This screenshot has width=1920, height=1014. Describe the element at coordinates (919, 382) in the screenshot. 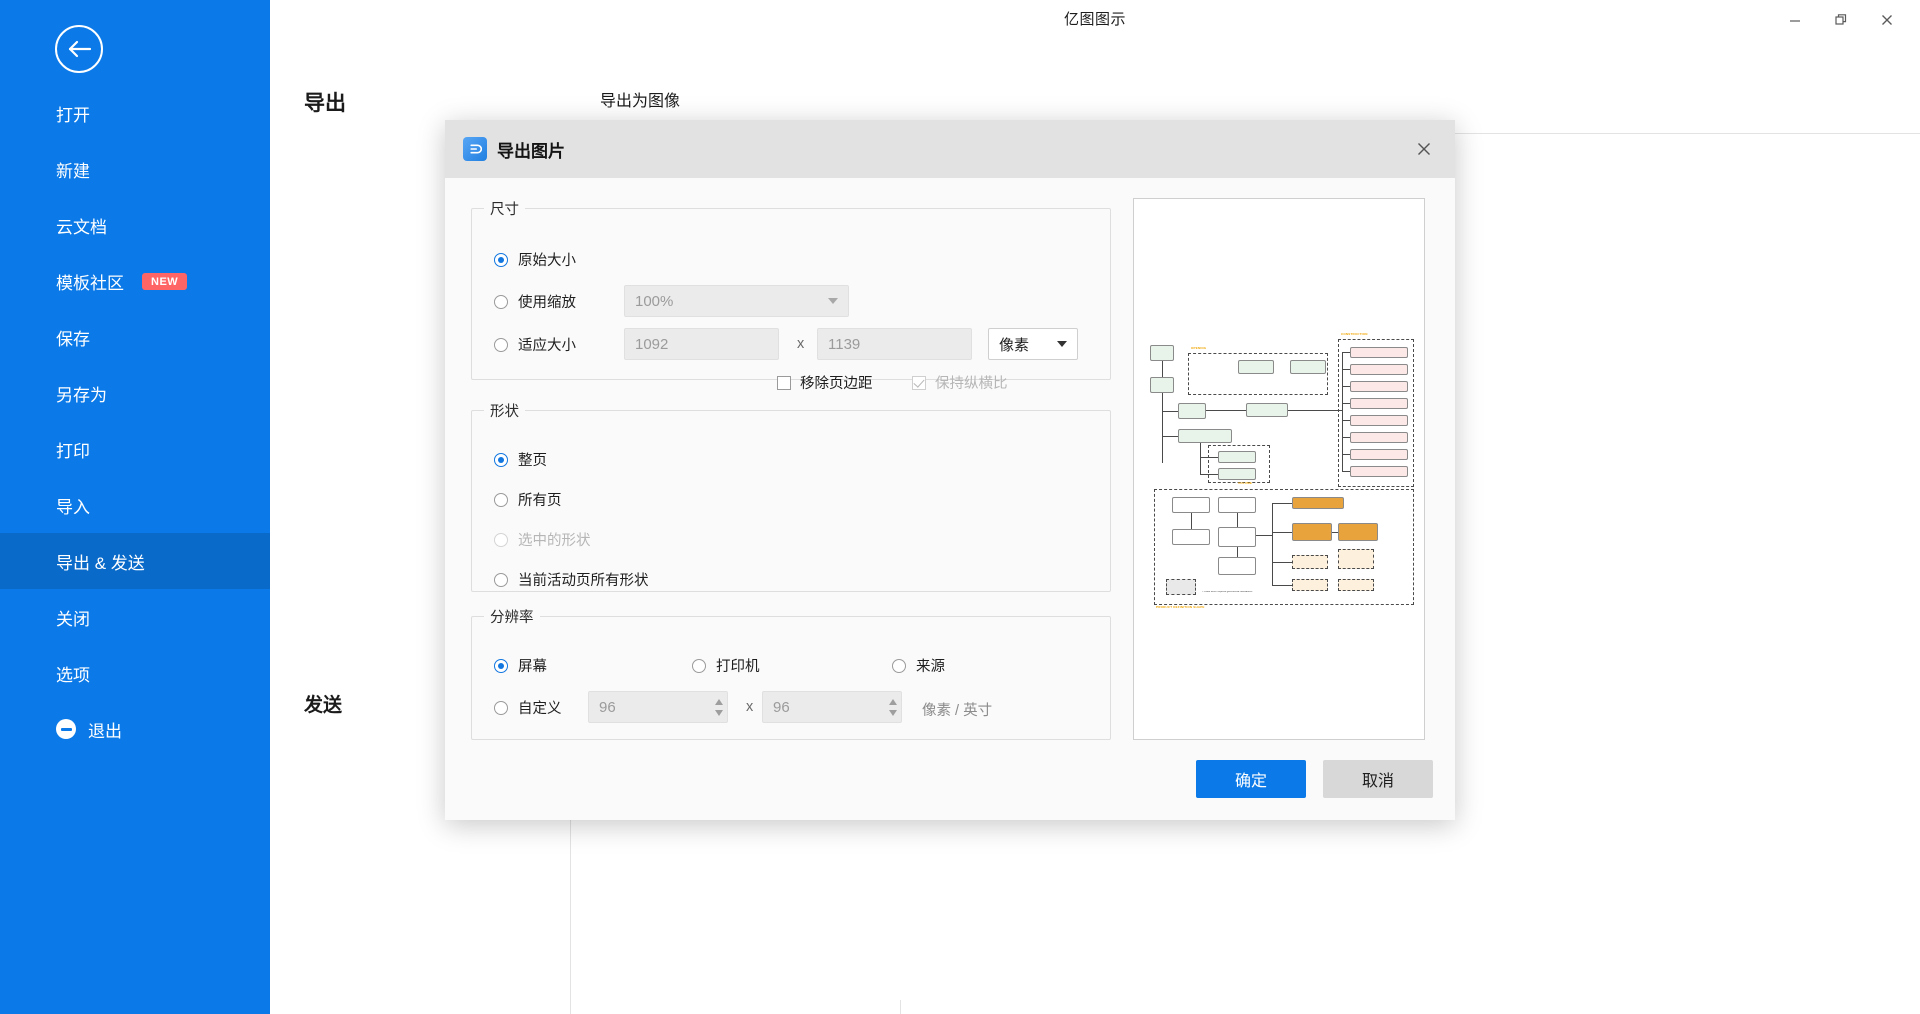

I see `keep-ratio-checkbox` at that location.